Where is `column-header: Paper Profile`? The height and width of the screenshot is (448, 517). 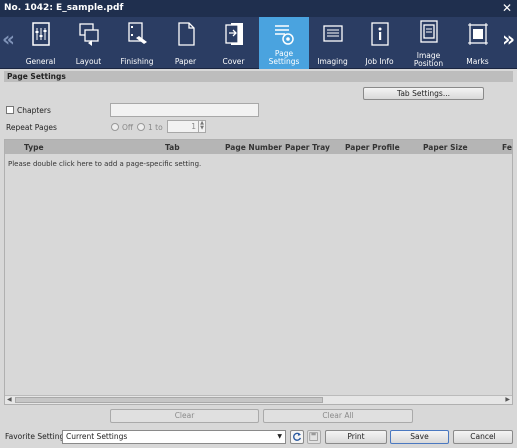
column-header: Paper Profile is located at coordinates (372, 147).